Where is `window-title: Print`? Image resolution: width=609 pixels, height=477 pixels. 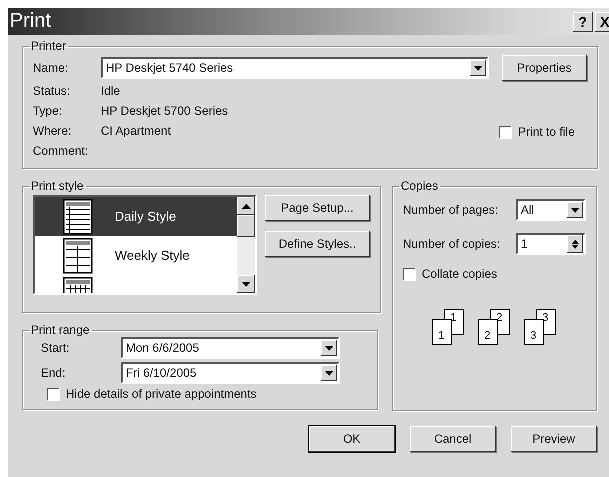
window-title: Print is located at coordinates (30, 21).